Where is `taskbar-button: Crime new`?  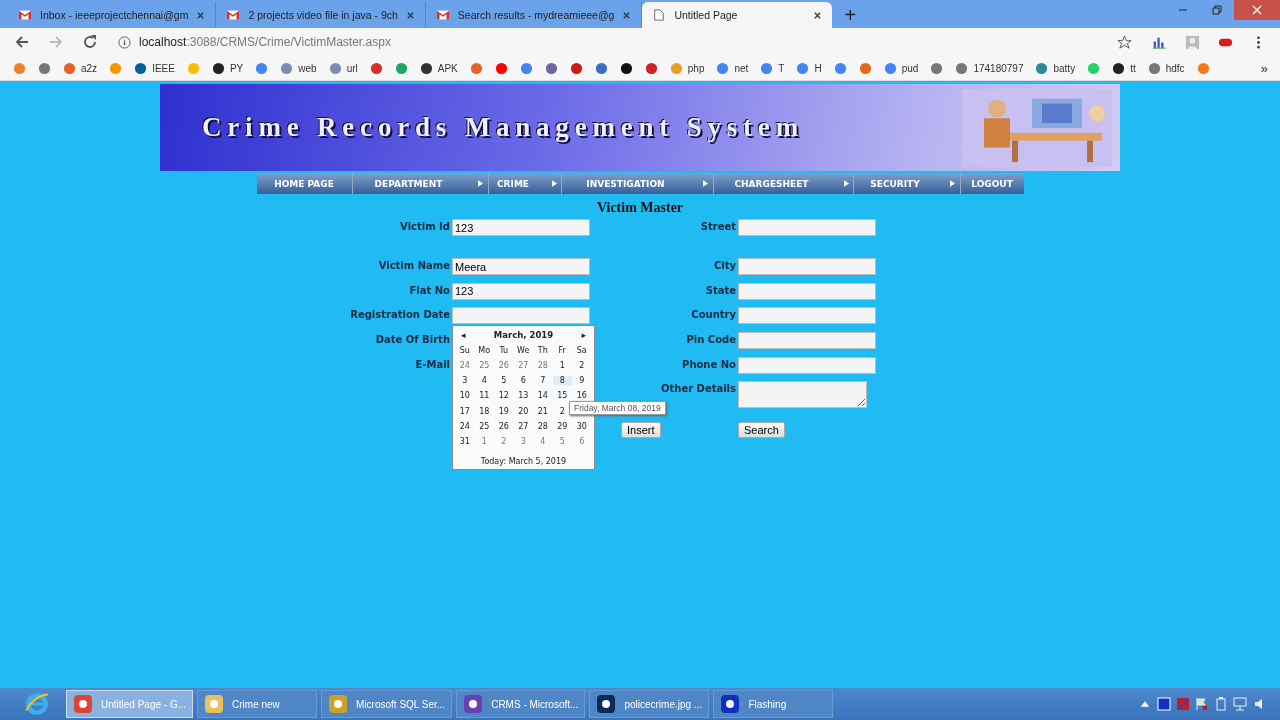
taskbar-button: Crime new is located at coordinates (257, 704).